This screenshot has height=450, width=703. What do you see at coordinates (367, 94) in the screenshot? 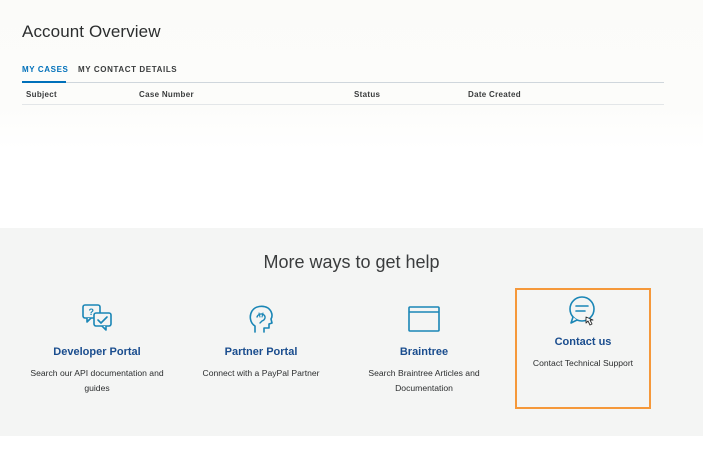
I see `column-header-status: Status` at bounding box center [367, 94].